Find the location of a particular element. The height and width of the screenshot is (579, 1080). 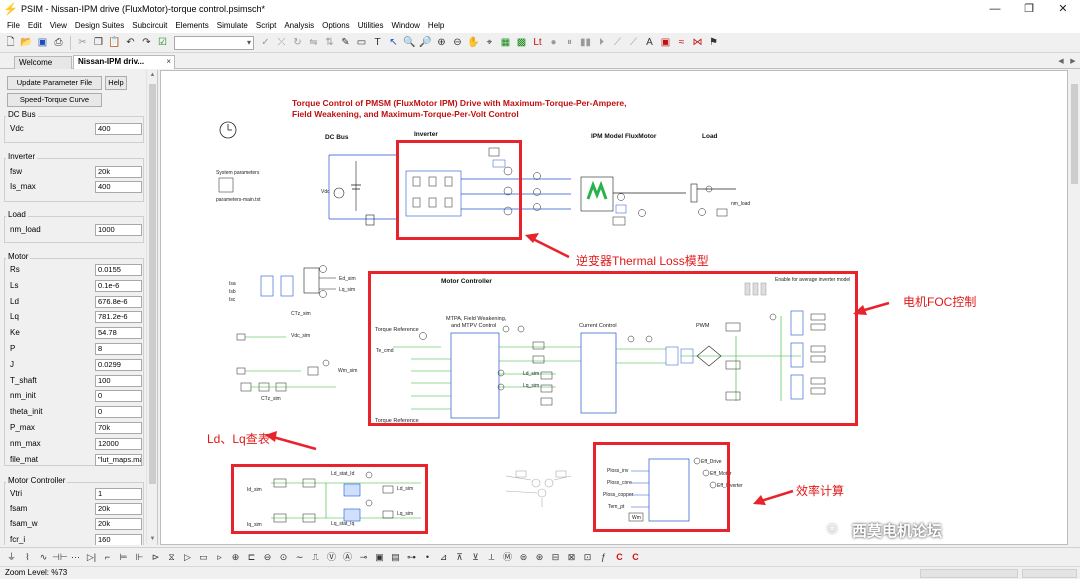

text-icon: T is located at coordinates (377, 42).